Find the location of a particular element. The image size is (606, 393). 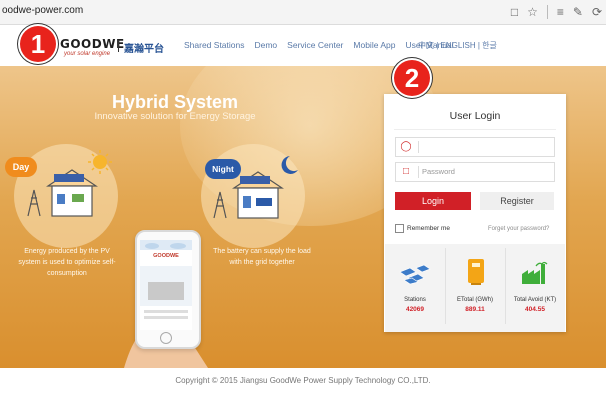

stat-value-total-avoid: 404.55 is located at coordinates (535, 309).